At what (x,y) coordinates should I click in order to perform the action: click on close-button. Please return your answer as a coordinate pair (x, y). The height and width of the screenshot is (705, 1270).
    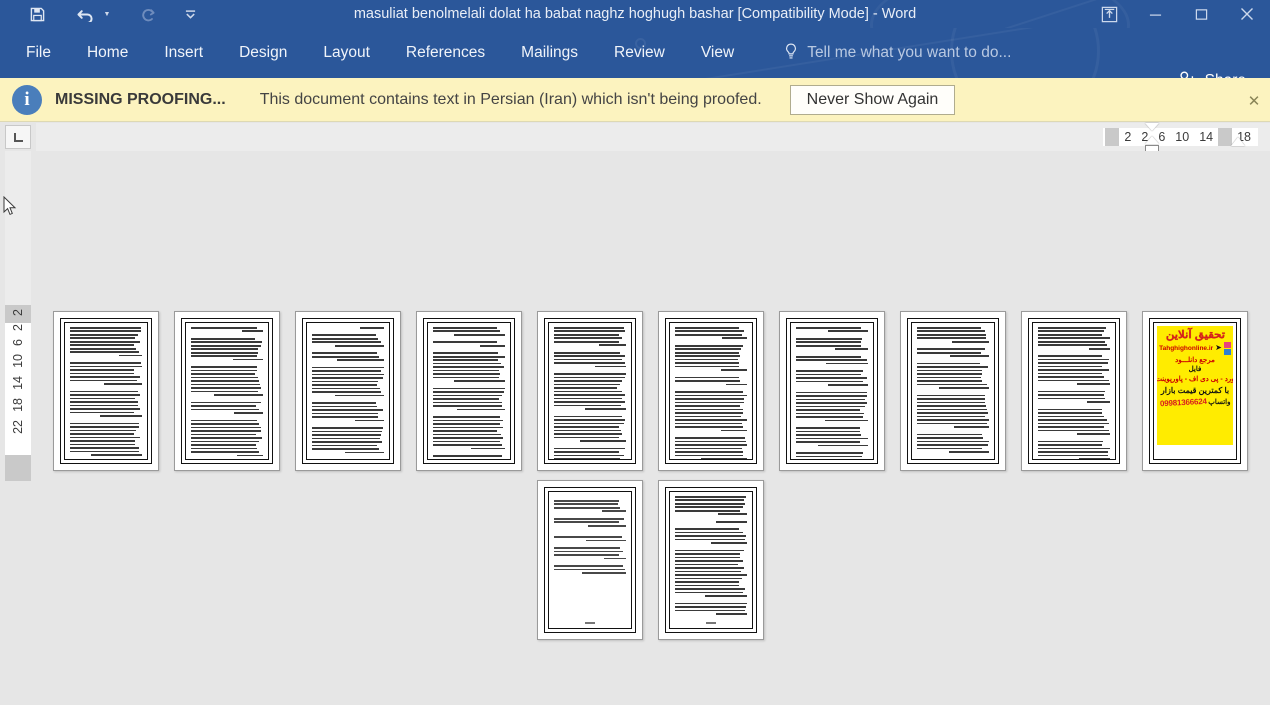
    Looking at the image, I should click on (1247, 14).